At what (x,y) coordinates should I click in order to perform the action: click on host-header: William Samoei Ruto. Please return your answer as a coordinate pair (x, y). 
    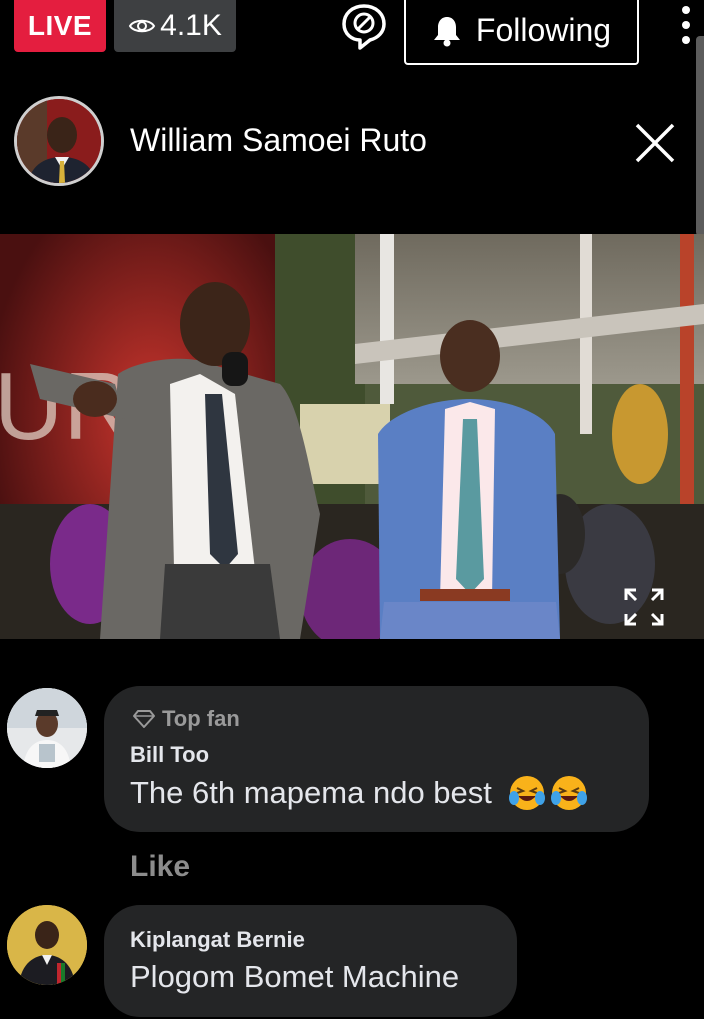
    Looking at the image, I should click on (352, 142).